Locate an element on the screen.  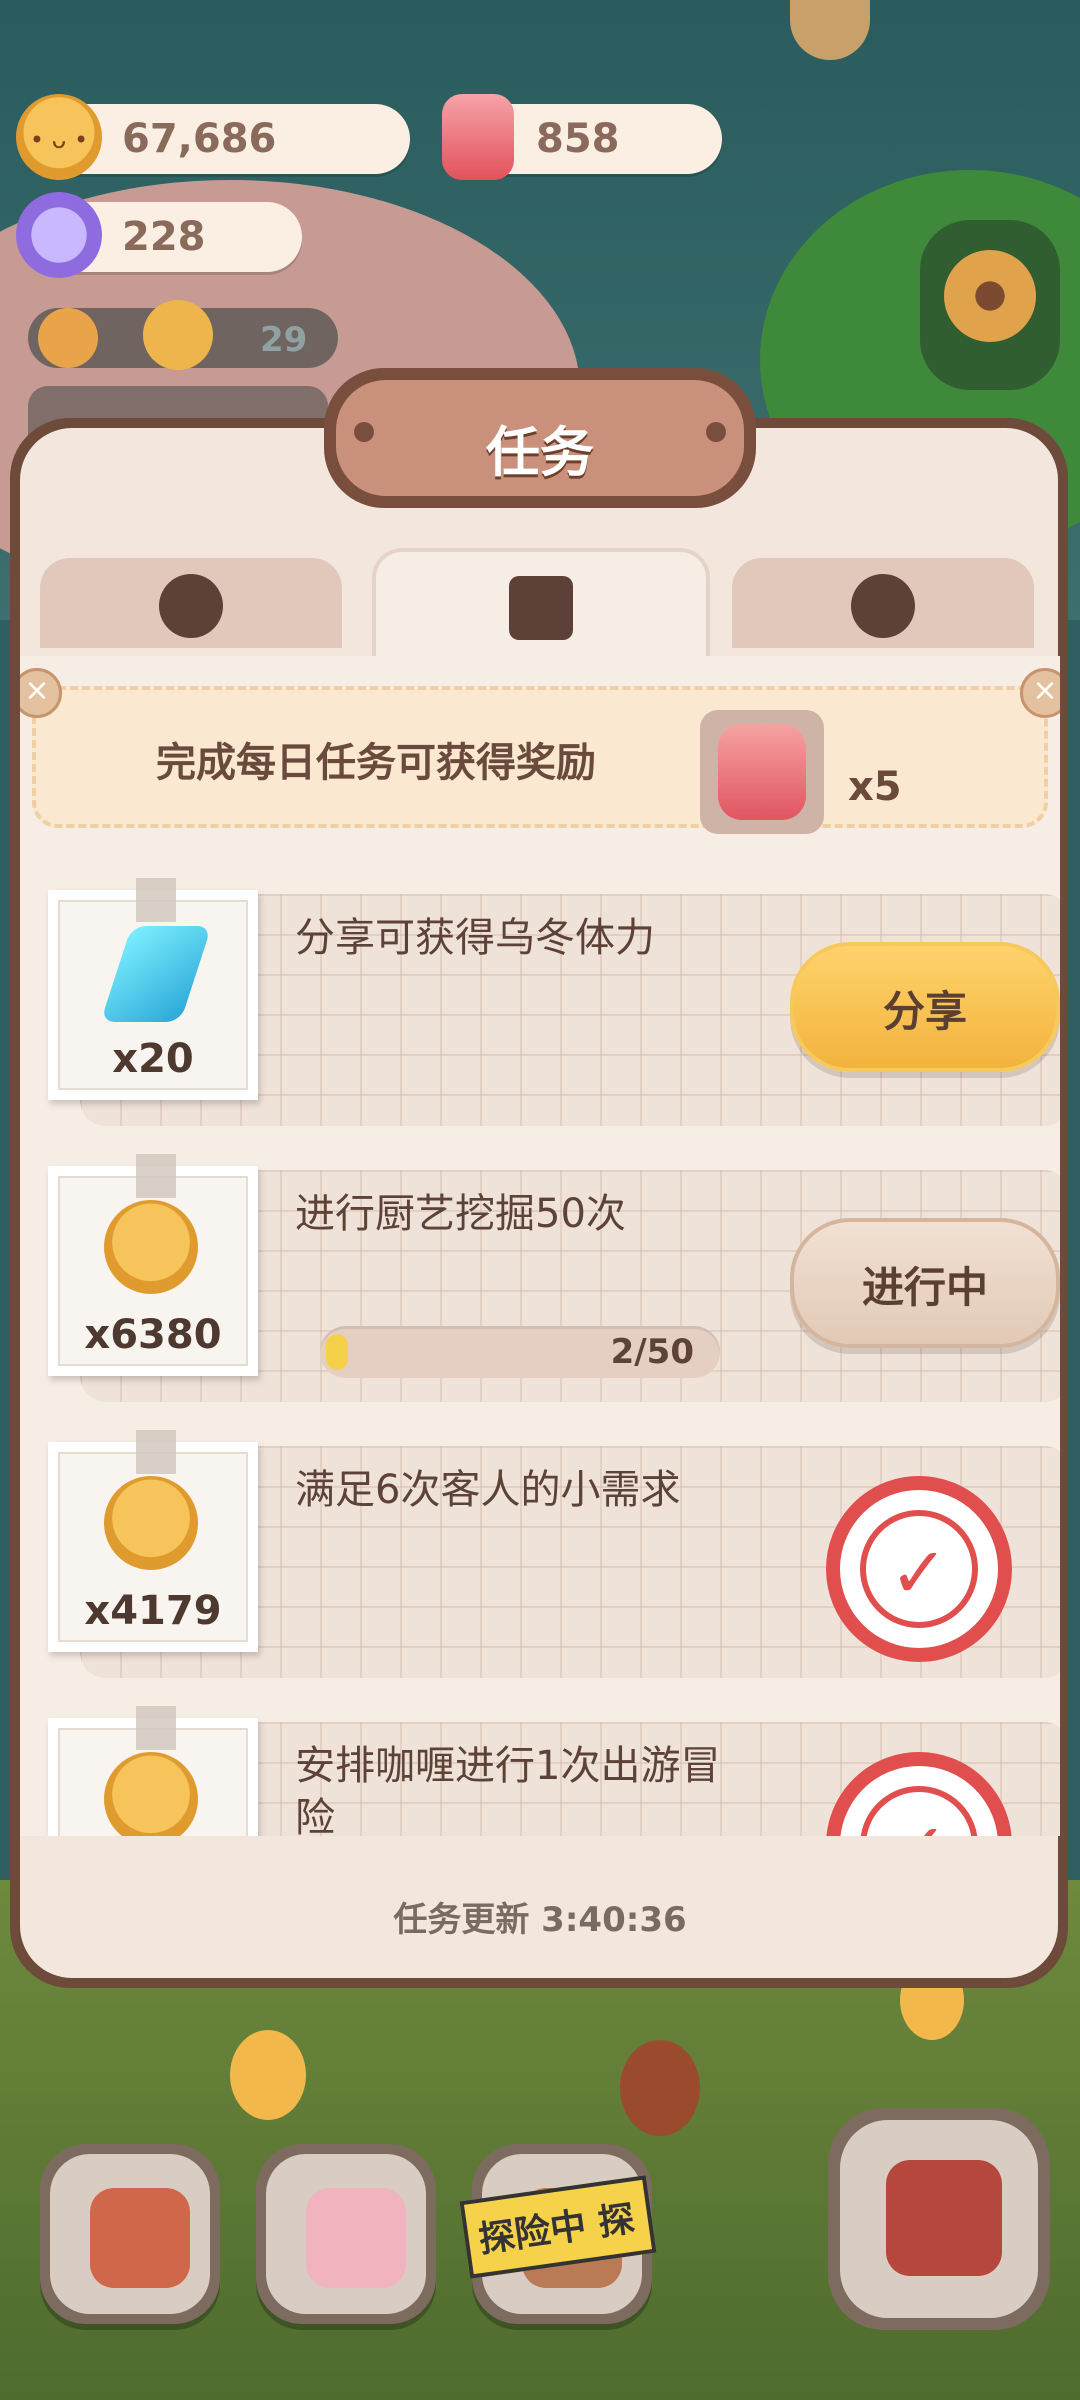
share-button: 分享 is located at coordinates (925, 1007).